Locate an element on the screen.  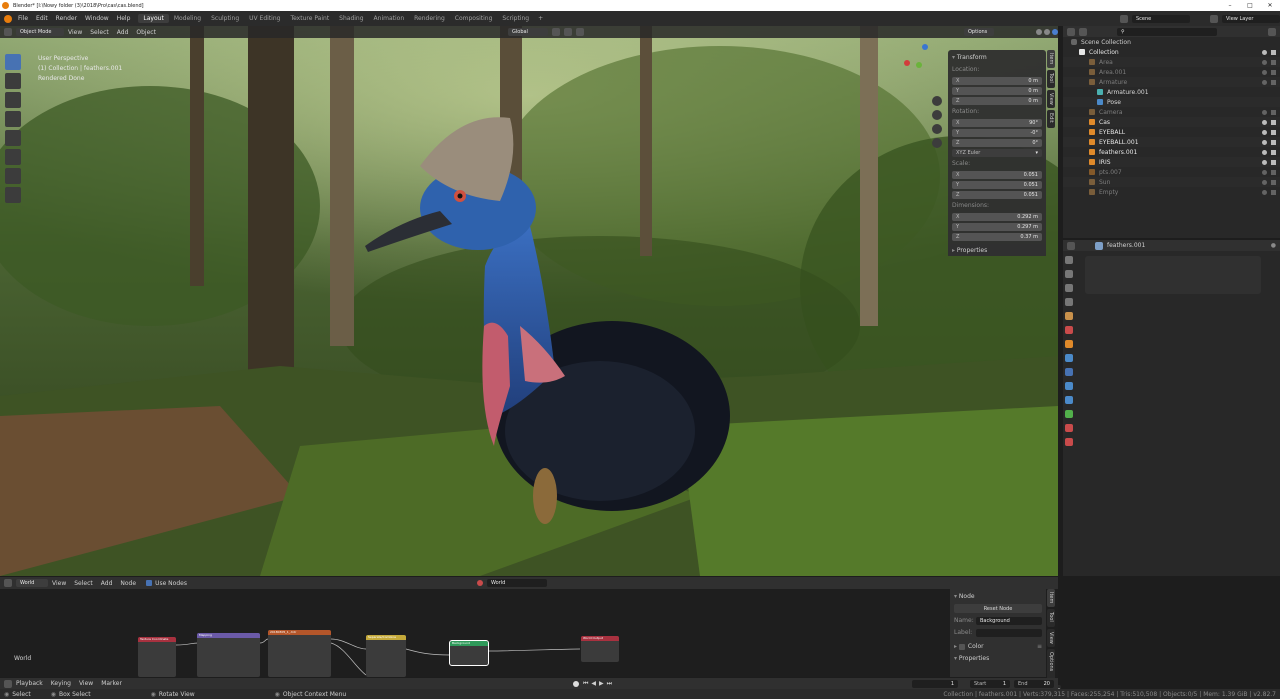
outliner-item-feathers-001: feathers.001 is located at coordinates (1171, 152).